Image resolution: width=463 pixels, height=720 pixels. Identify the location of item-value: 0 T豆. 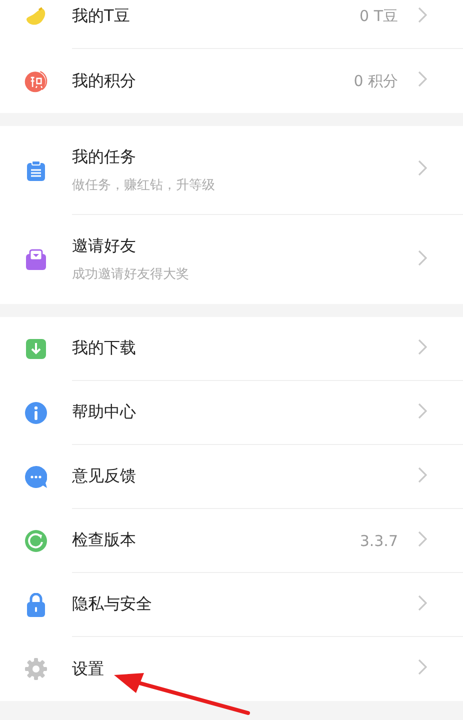
(379, 16).